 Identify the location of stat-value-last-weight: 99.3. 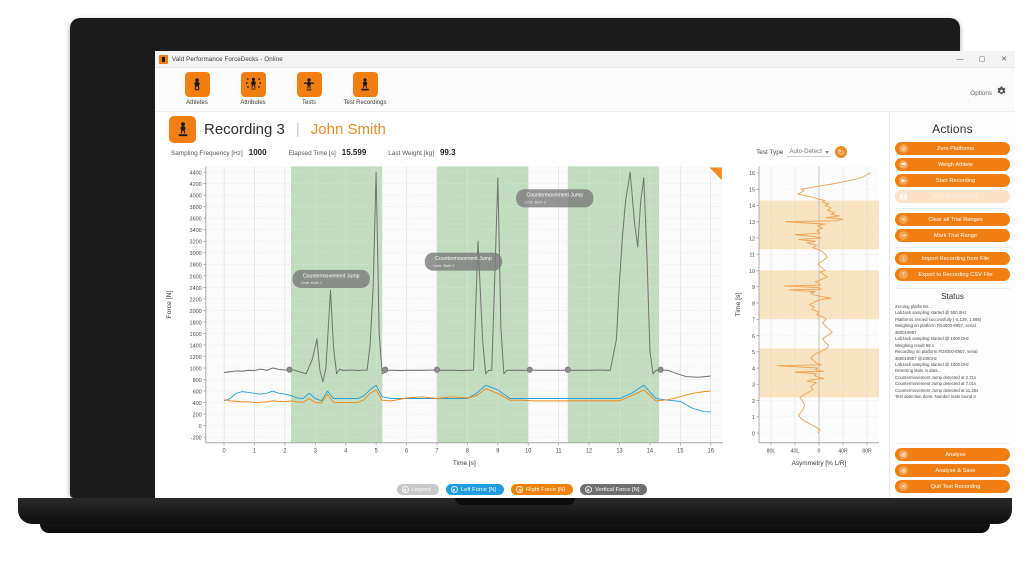
(447, 152).